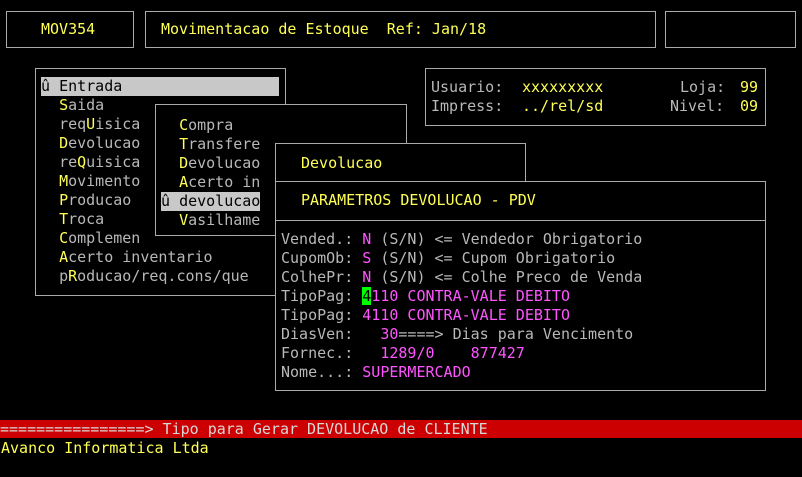 The width and height of the screenshot is (802, 477). I want to click on hotkey-letter: A, so click(64, 257).